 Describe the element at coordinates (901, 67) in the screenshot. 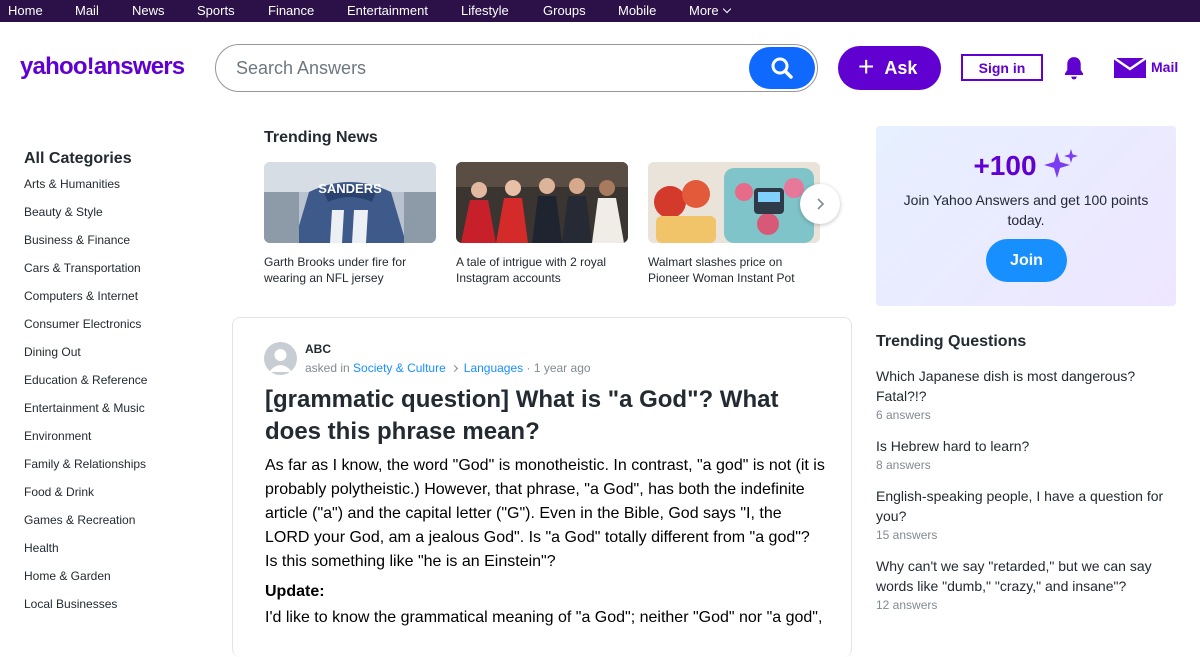

I see `ask-label: Ask` at that location.